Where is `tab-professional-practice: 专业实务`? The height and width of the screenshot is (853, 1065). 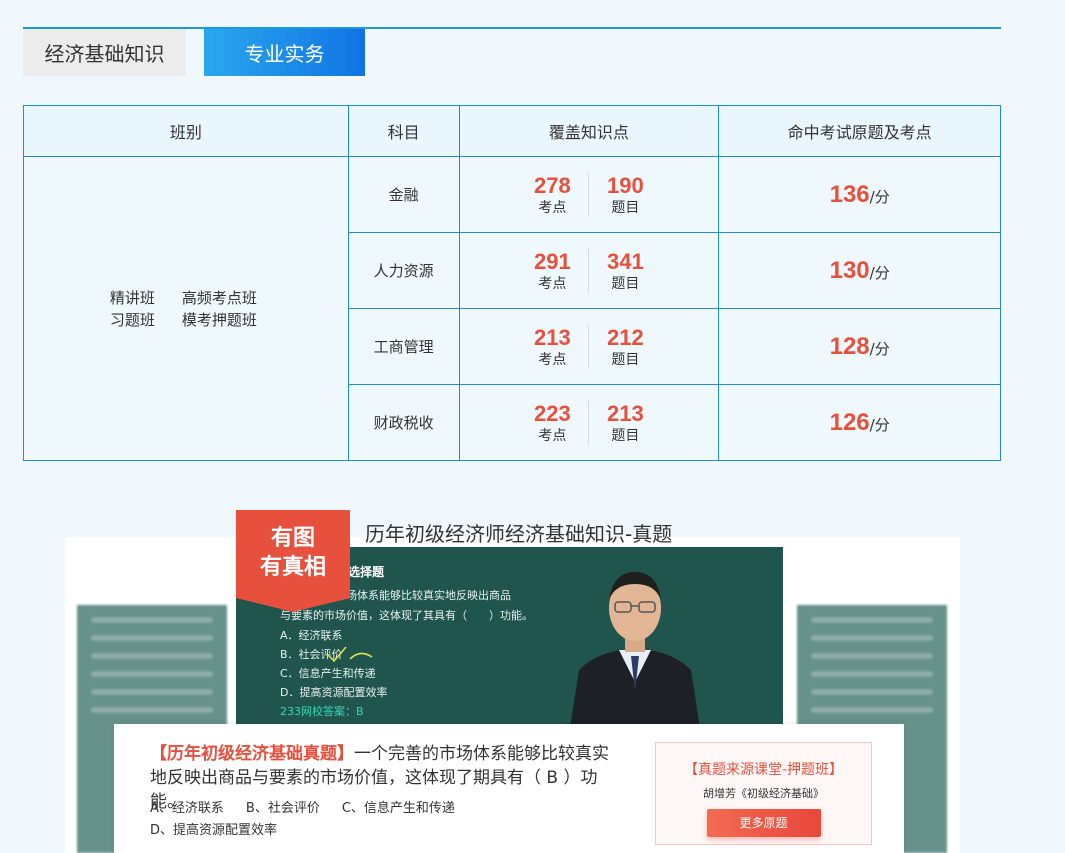 tab-professional-practice: 专业实务 is located at coordinates (284, 52).